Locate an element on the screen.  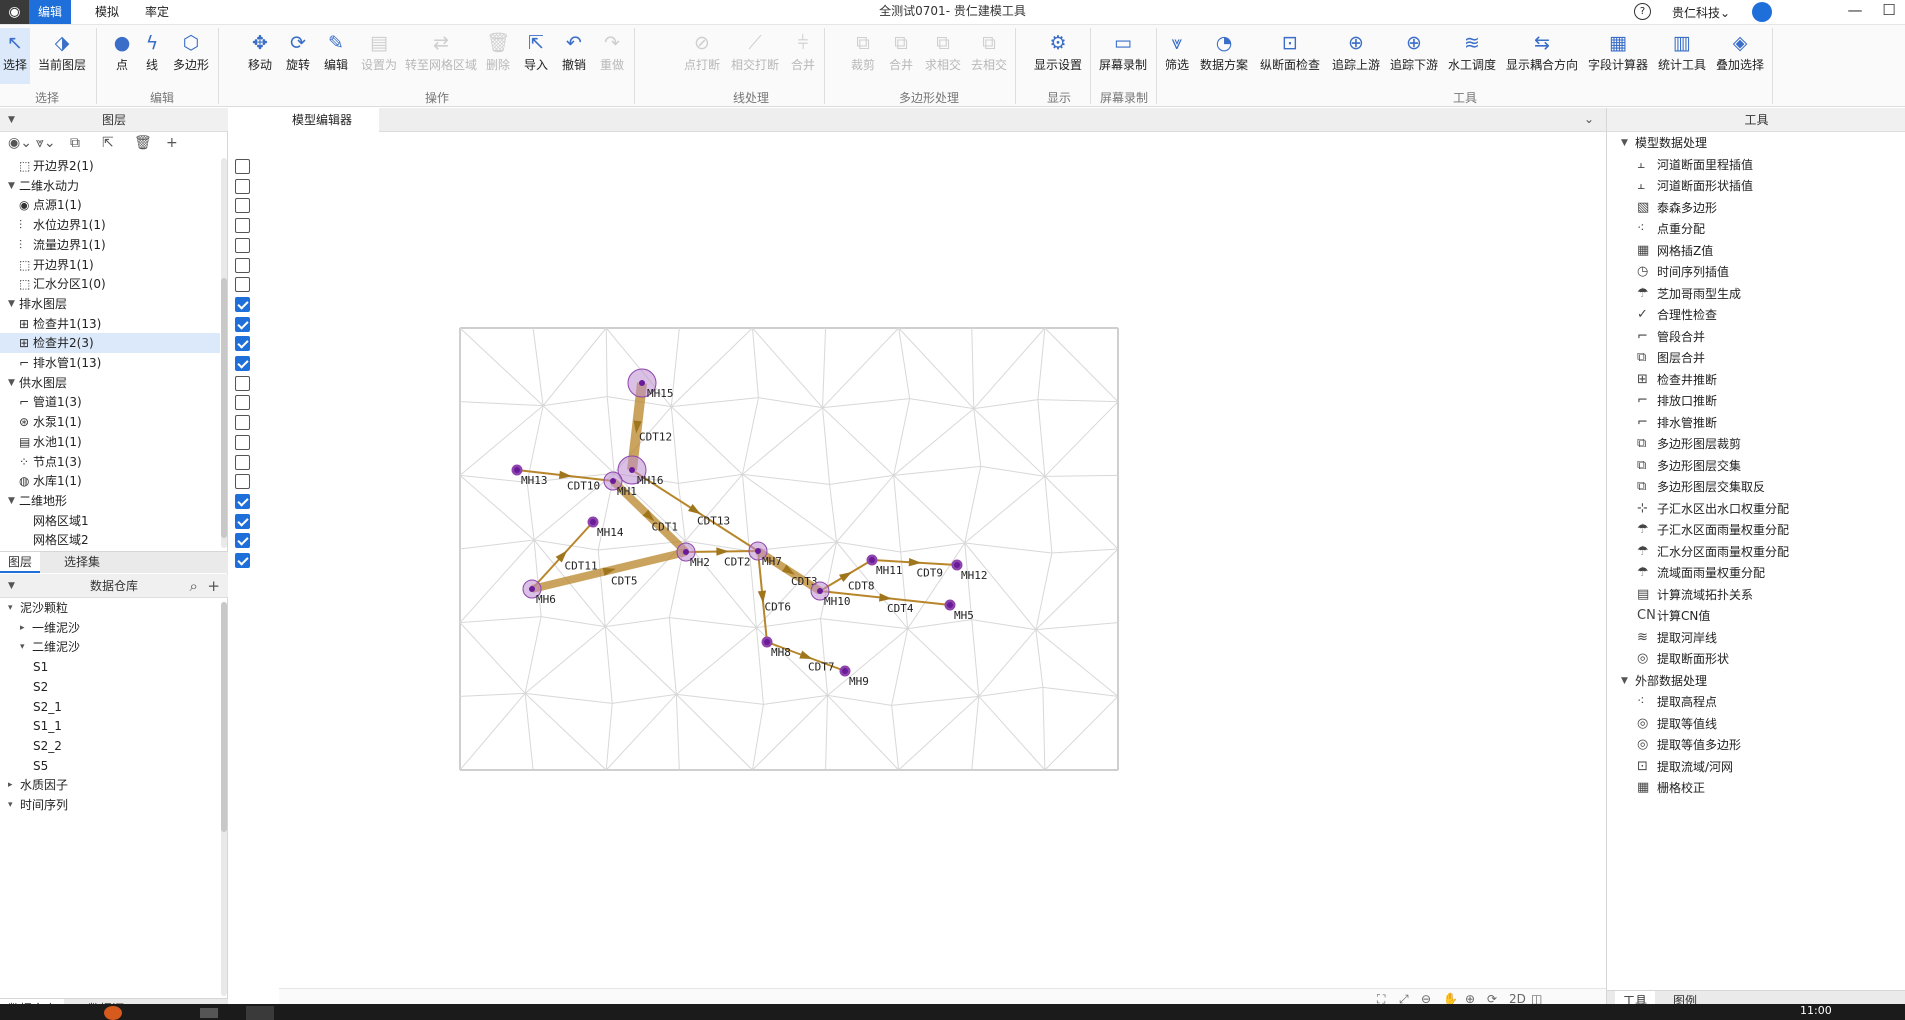
visibility-icon: ◉⌄ is located at coordinates (20, 143).